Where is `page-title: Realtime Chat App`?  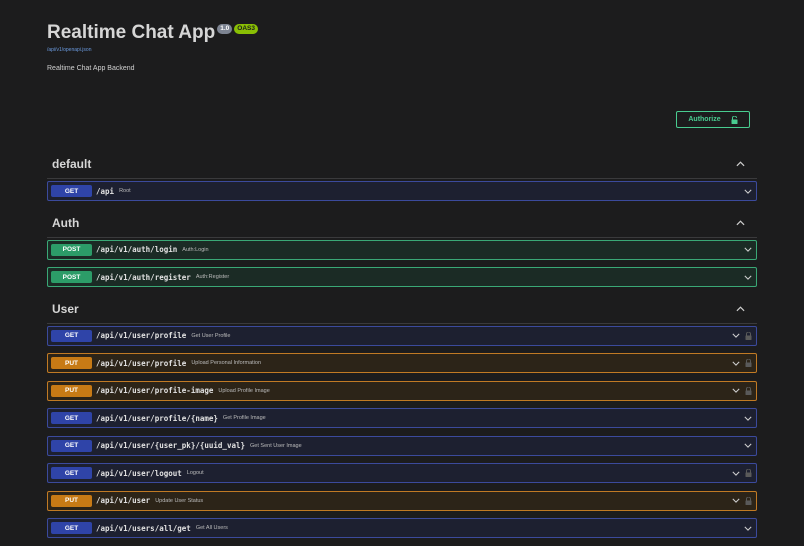
page-title: Realtime Chat App is located at coordinates (131, 32).